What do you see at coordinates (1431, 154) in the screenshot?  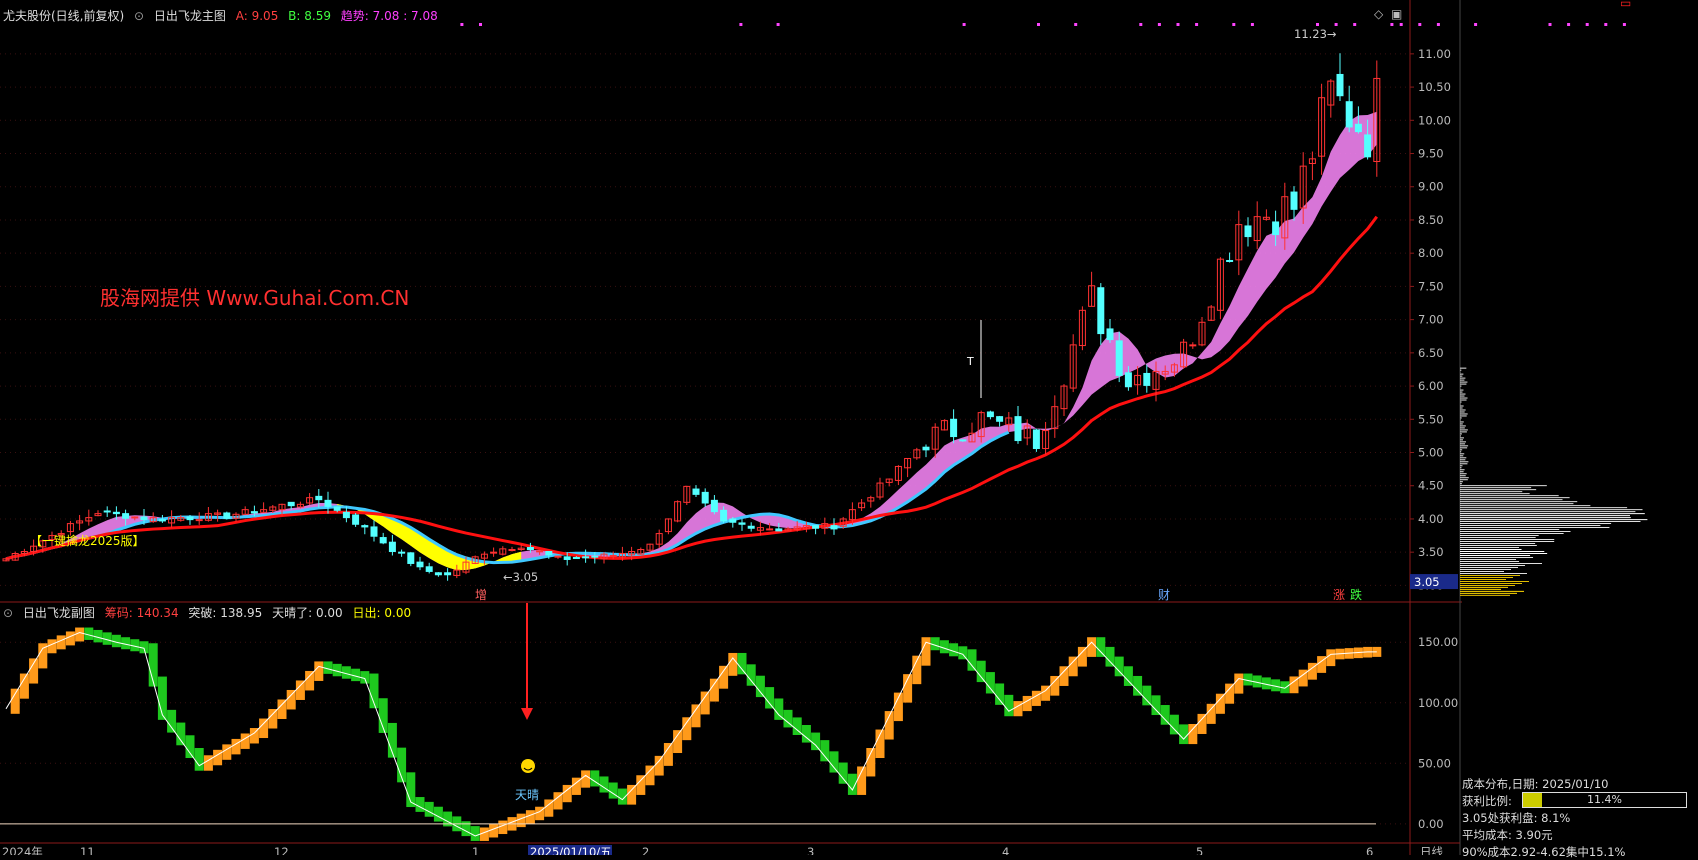 I see `y-tick-label: 9.50` at bounding box center [1431, 154].